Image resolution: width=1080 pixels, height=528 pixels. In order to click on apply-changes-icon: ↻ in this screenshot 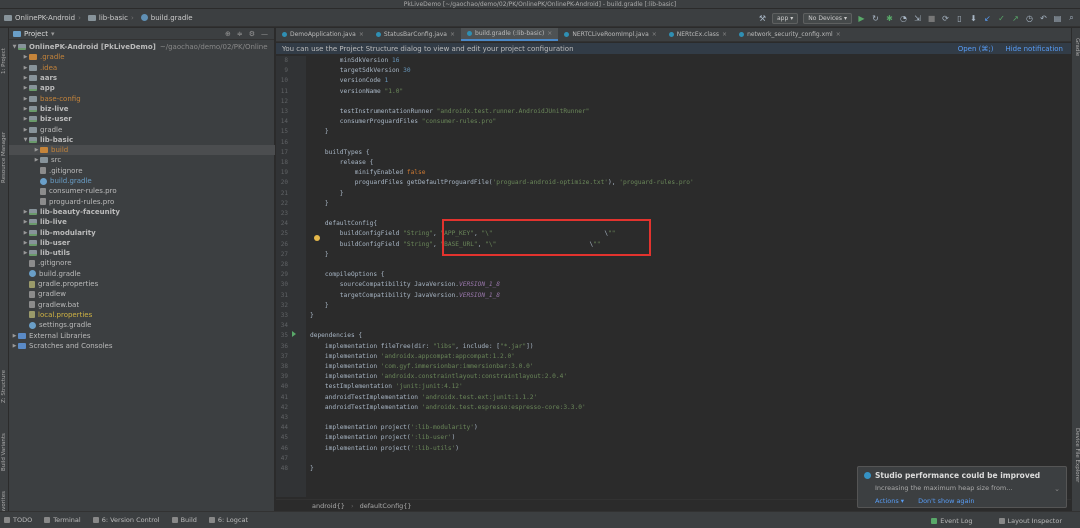, I will do `click(875, 18)`.